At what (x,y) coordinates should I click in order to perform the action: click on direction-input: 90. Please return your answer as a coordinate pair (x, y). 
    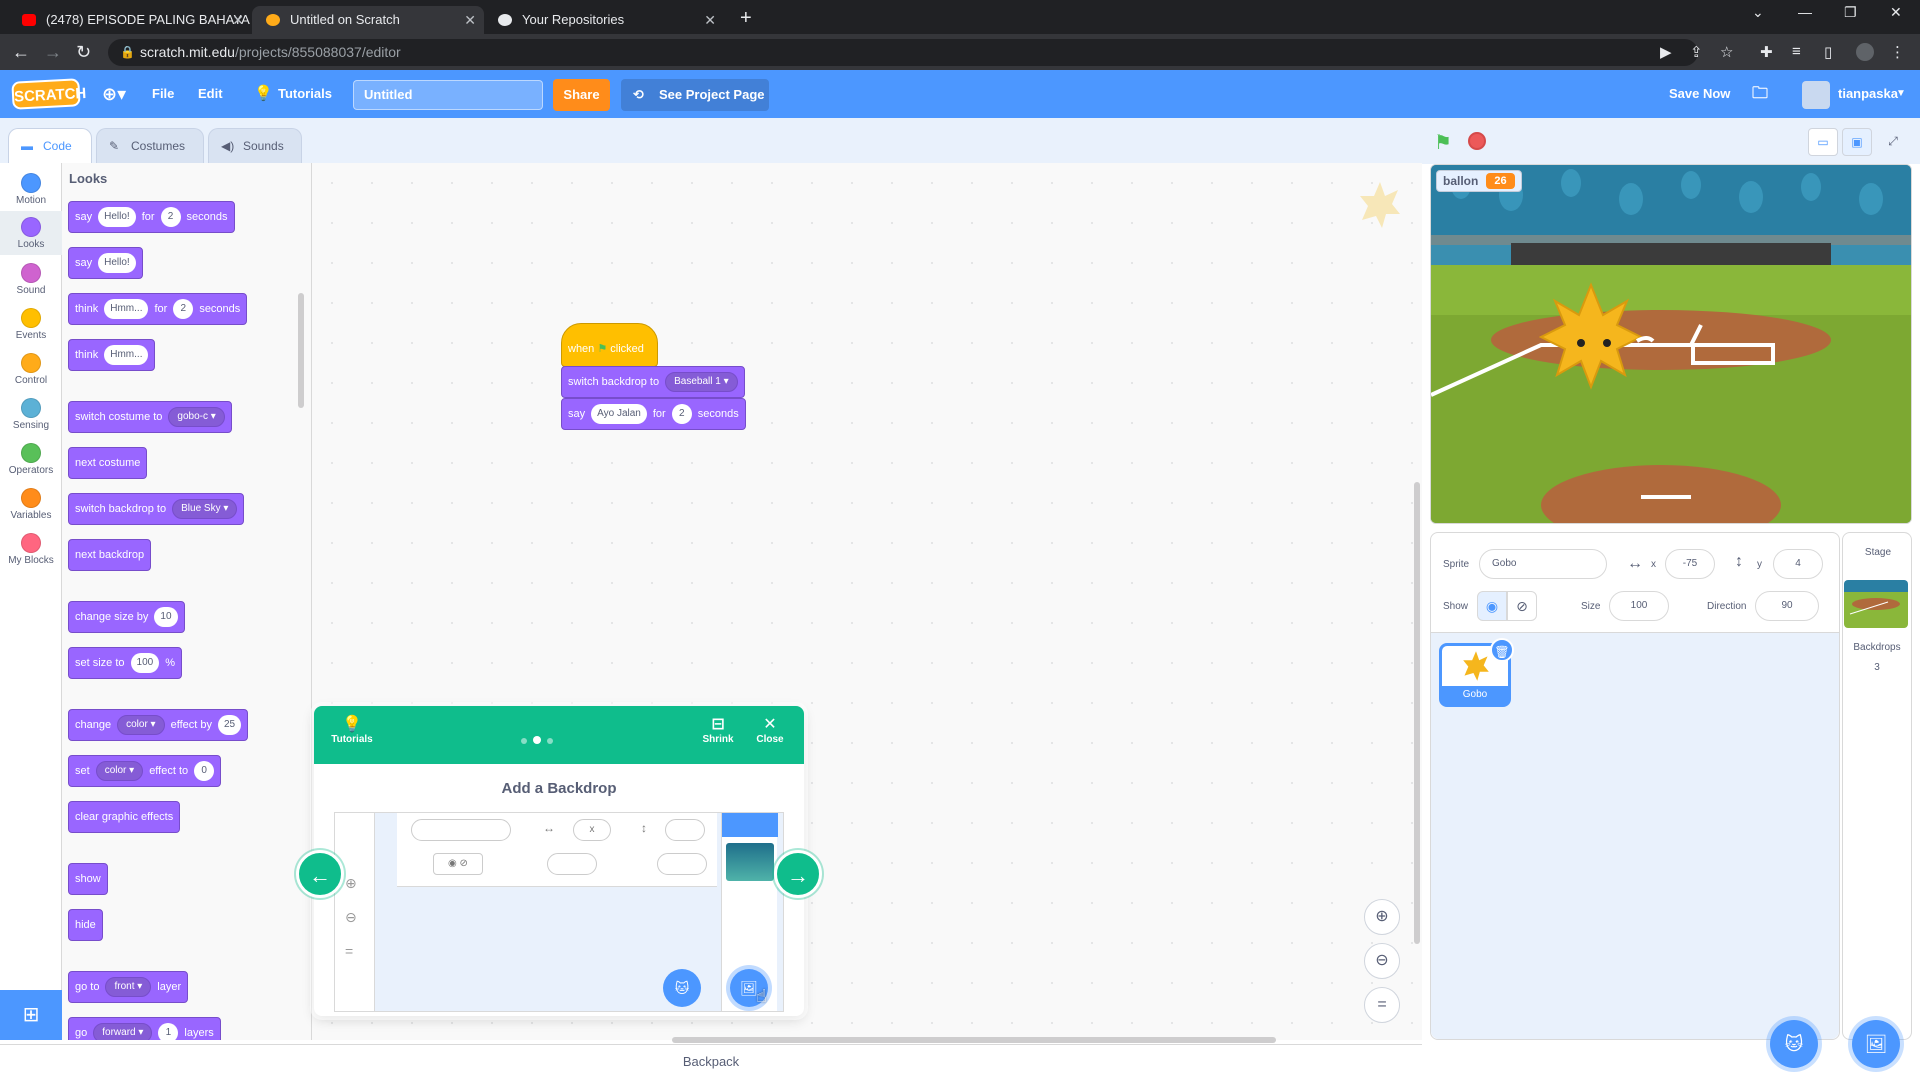
    Looking at the image, I should click on (1787, 606).